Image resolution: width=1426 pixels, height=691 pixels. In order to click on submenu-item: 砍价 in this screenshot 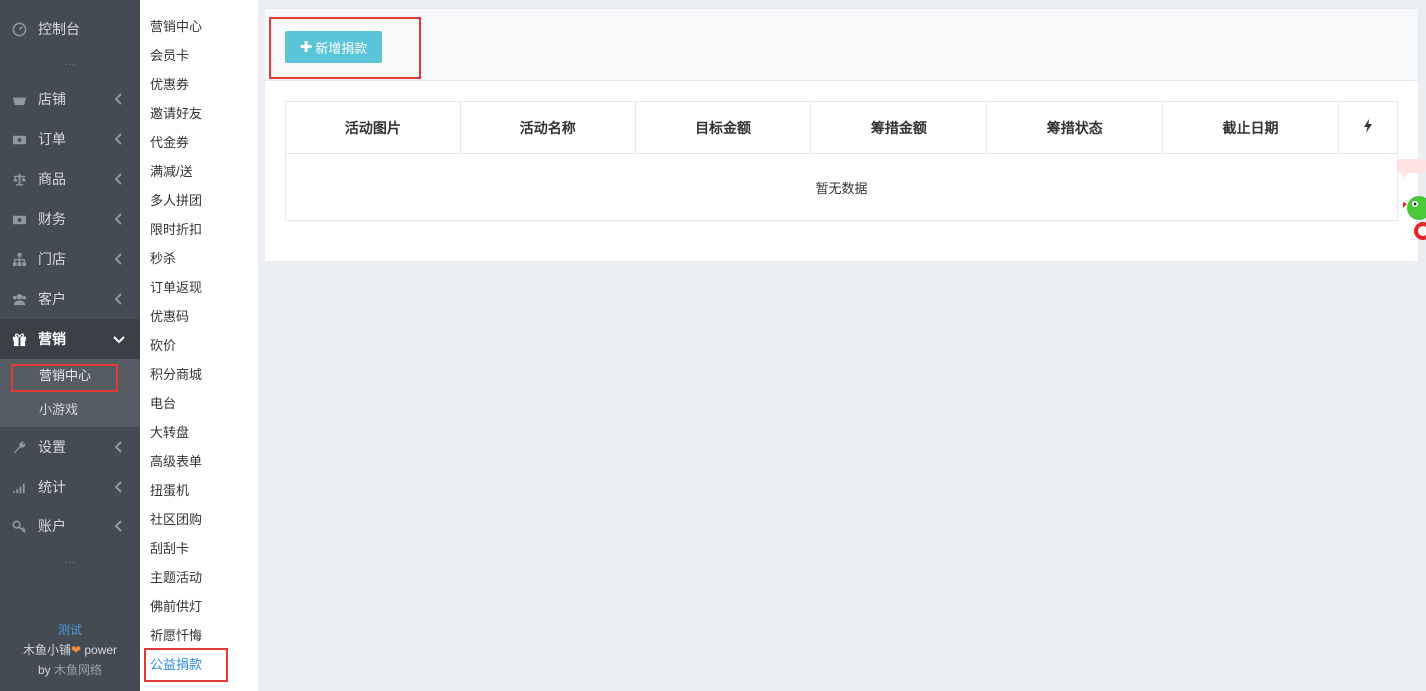, I will do `click(163, 344)`.